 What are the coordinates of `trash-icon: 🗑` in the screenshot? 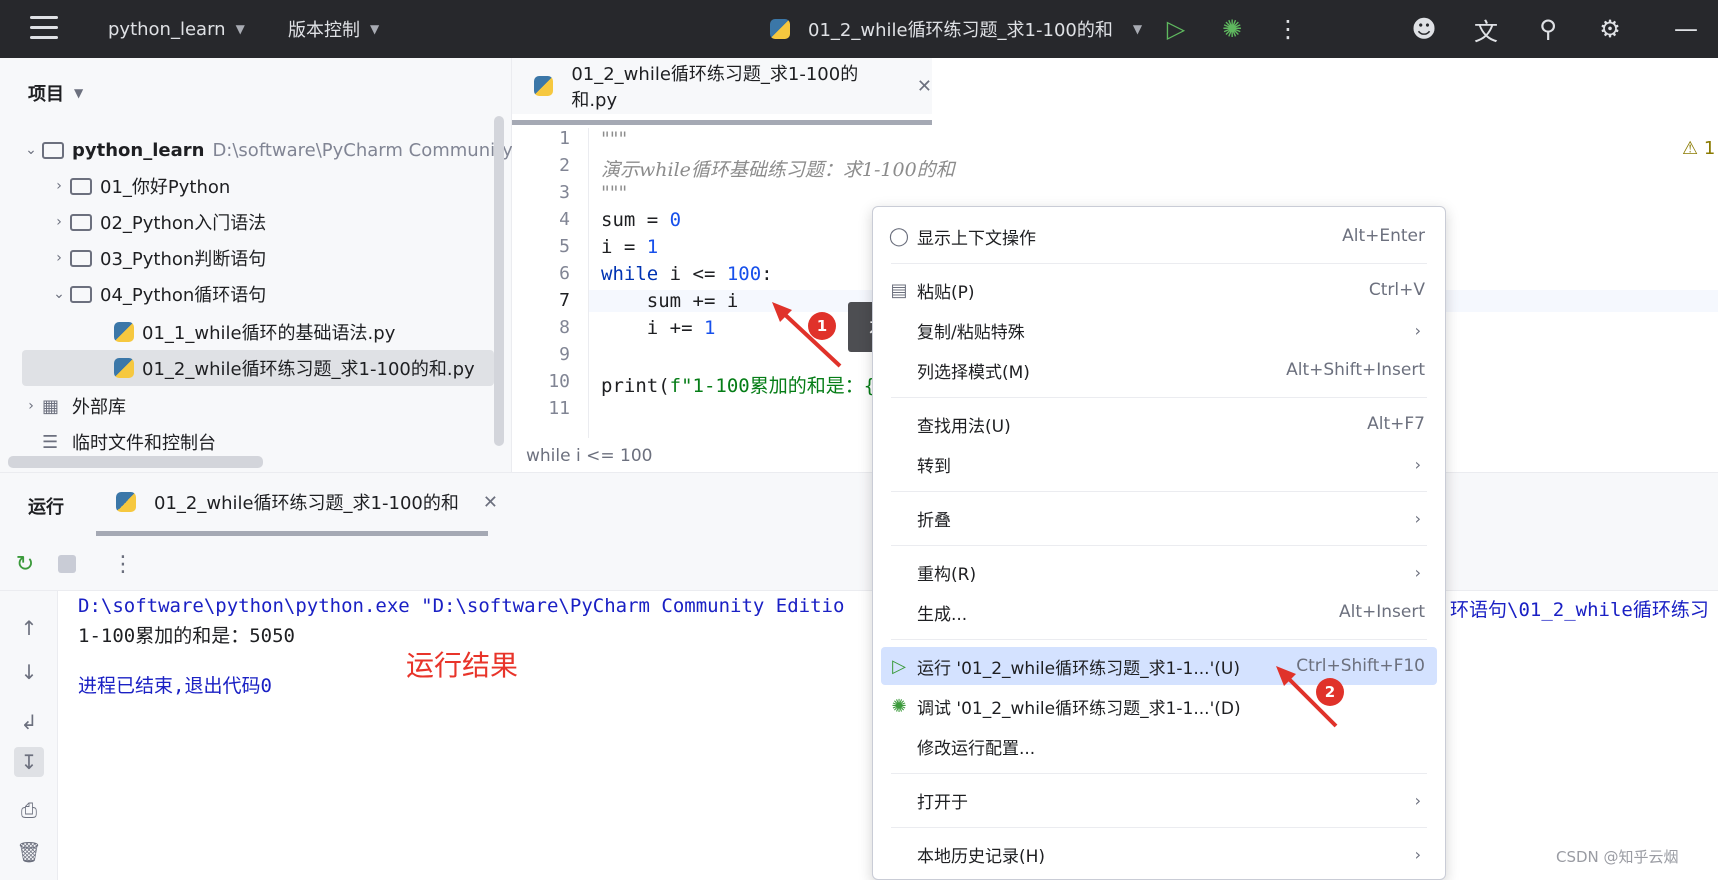 It's located at (29, 852).